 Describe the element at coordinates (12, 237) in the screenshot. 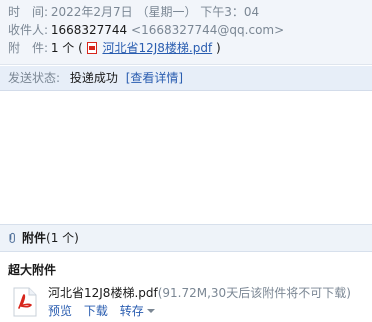

I see `paperclip-icon` at that location.